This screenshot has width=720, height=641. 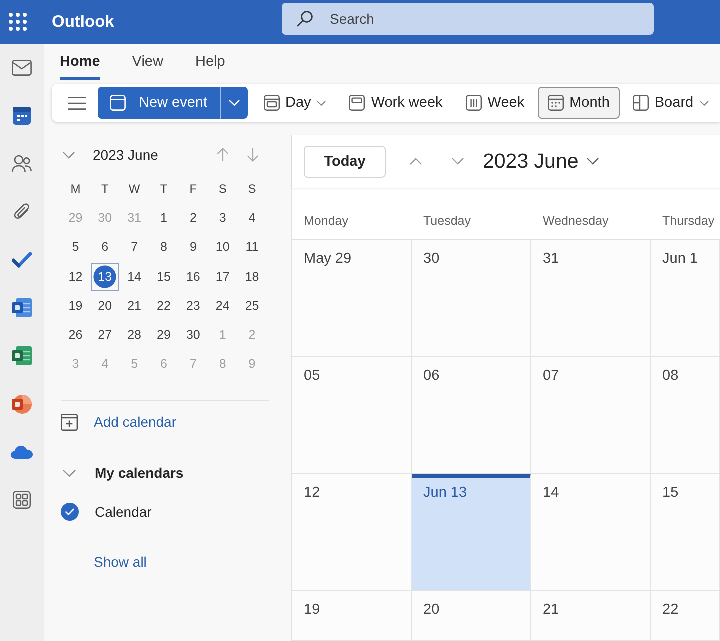 What do you see at coordinates (352, 532) in the screenshot?
I see `day-cell: 12` at bounding box center [352, 532].